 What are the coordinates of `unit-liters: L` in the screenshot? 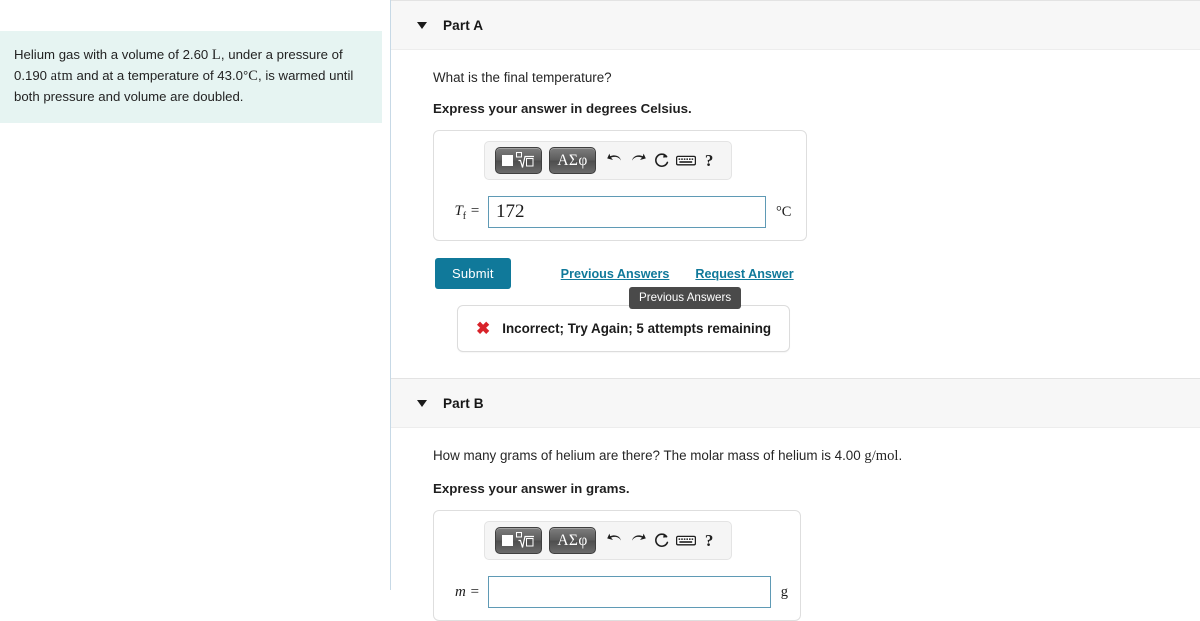 It's located at (216, 55).